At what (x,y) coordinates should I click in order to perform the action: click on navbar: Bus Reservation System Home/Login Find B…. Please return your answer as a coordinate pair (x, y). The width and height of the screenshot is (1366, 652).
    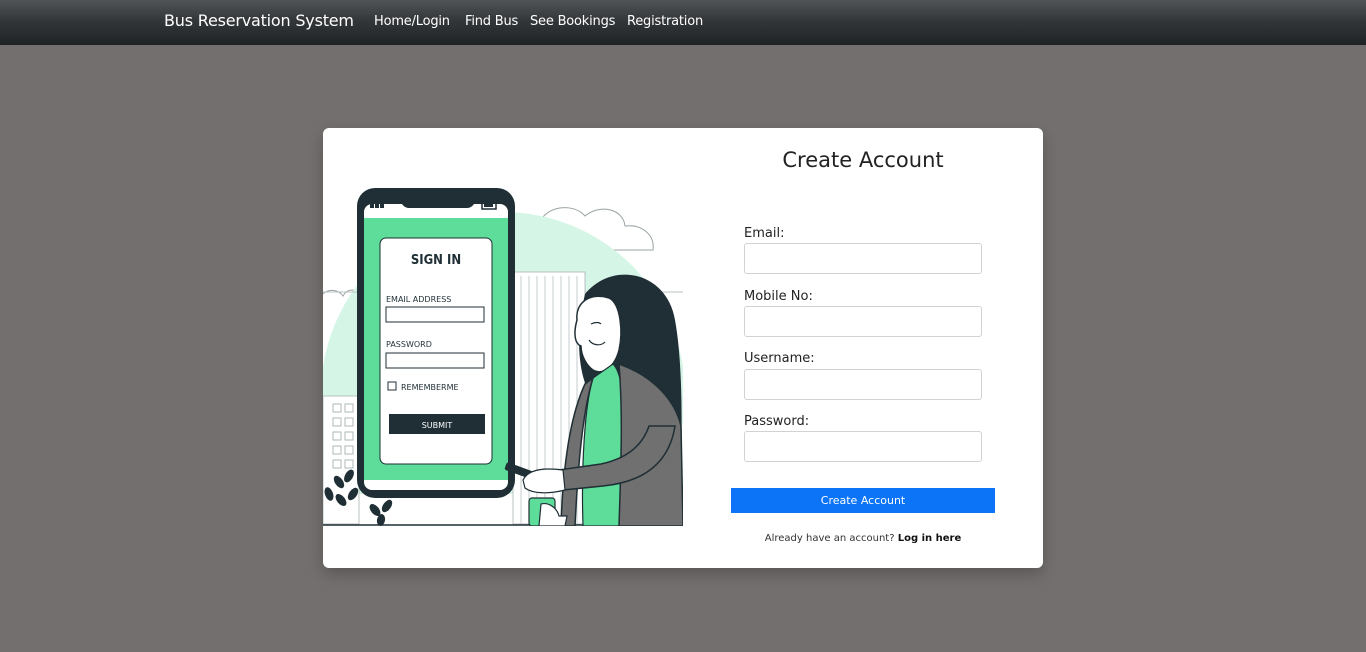
    Looking at the image, I should click on (683, 22).